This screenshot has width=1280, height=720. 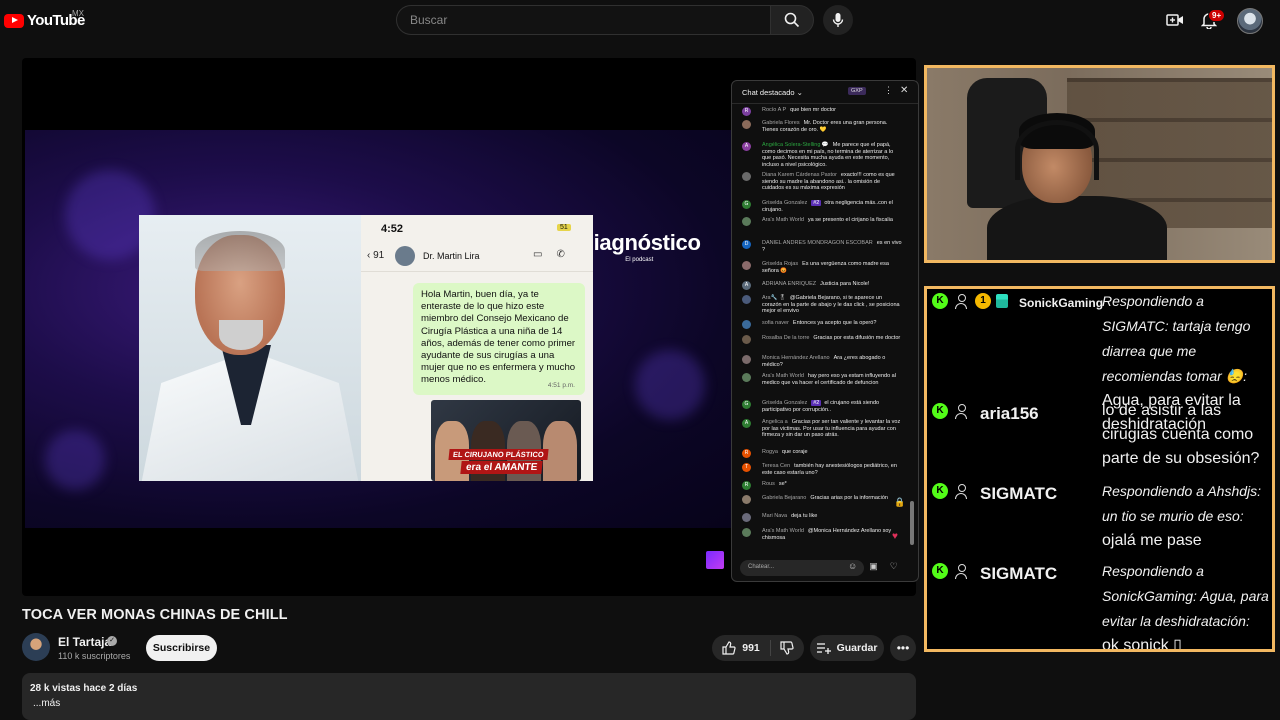 What do you see at coordinates (155, 615) in the screenshot?
I see `video-title: TOCA VER MONAS CHINAS DE CHILL` at bounding box center [155, 615].